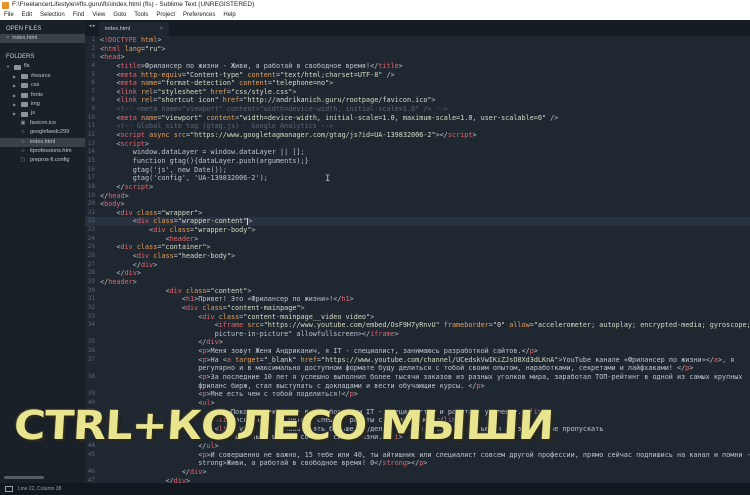 The width and height of the screenshot is (750, 495). What do you see at coordinates (417, 308) in the screenshot?
I see `code-line: 32 <div class="content-mainpage">` at bounding box center [417, 308].